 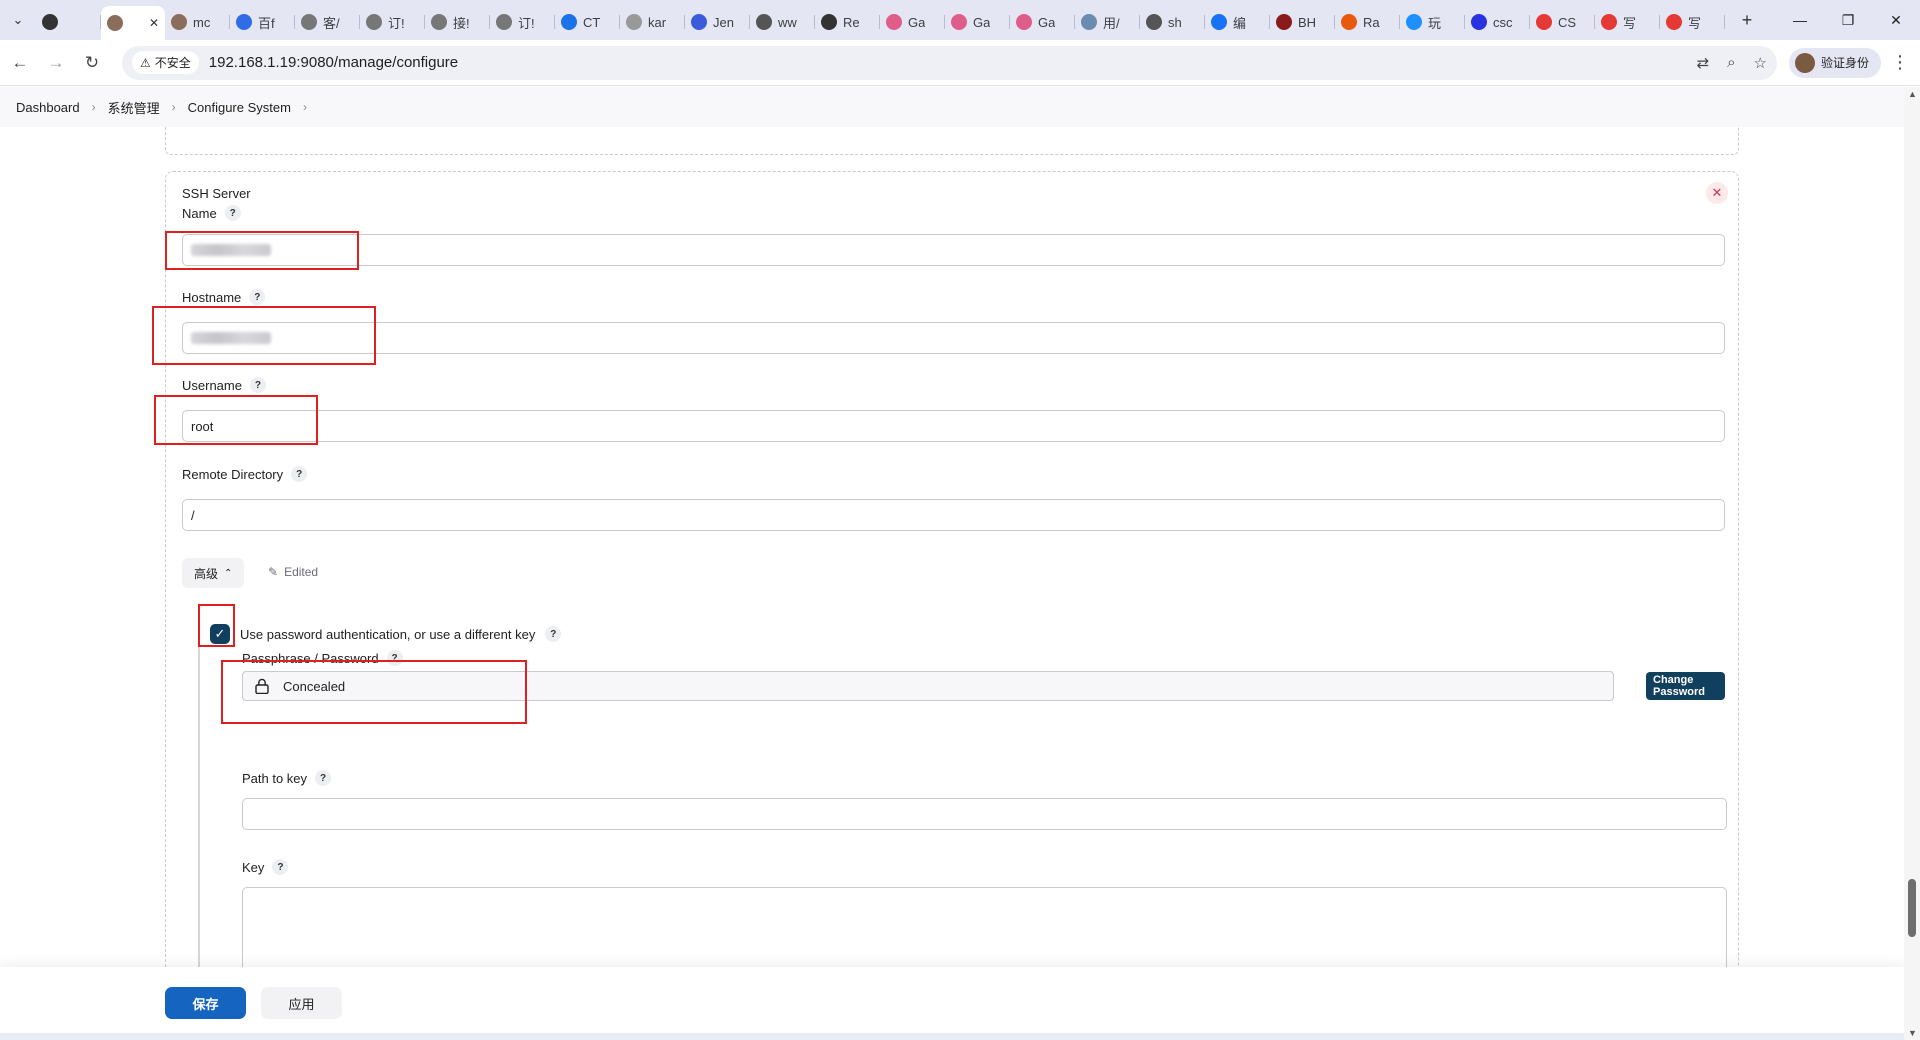 What do you see at coordinates (205, 1003) in the screenshot?
I see `save-button: 保存` at bounding box center [205, 1003].